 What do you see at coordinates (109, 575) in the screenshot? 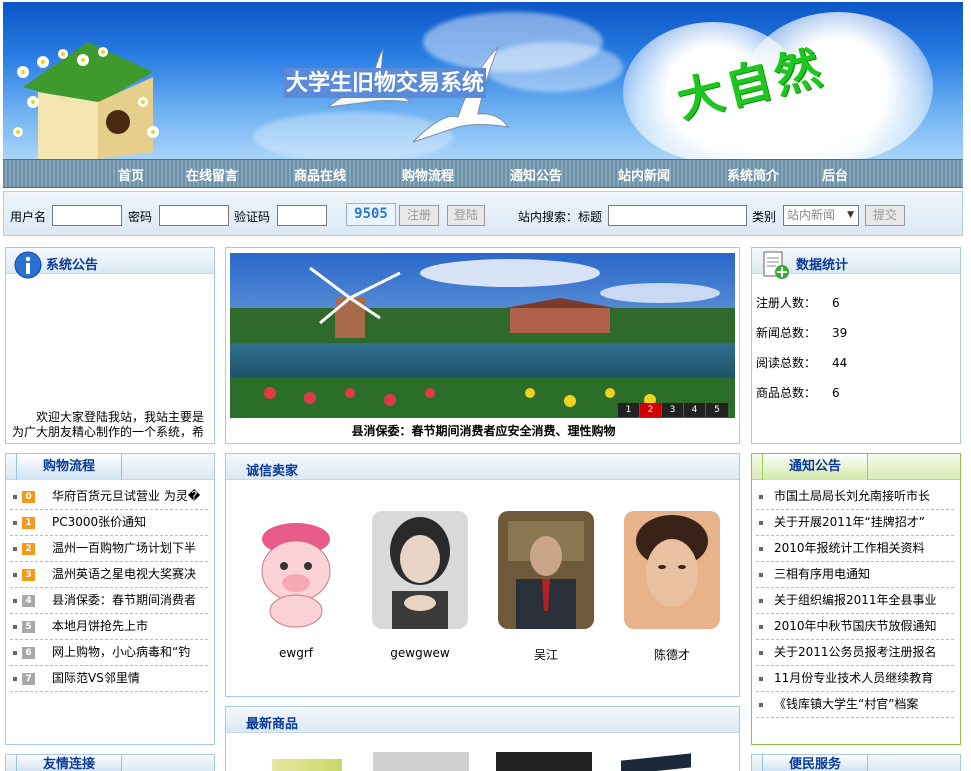
I see `list-item: 3 温州英语之星电视大奖赛决` at bounding box center [109, 575].